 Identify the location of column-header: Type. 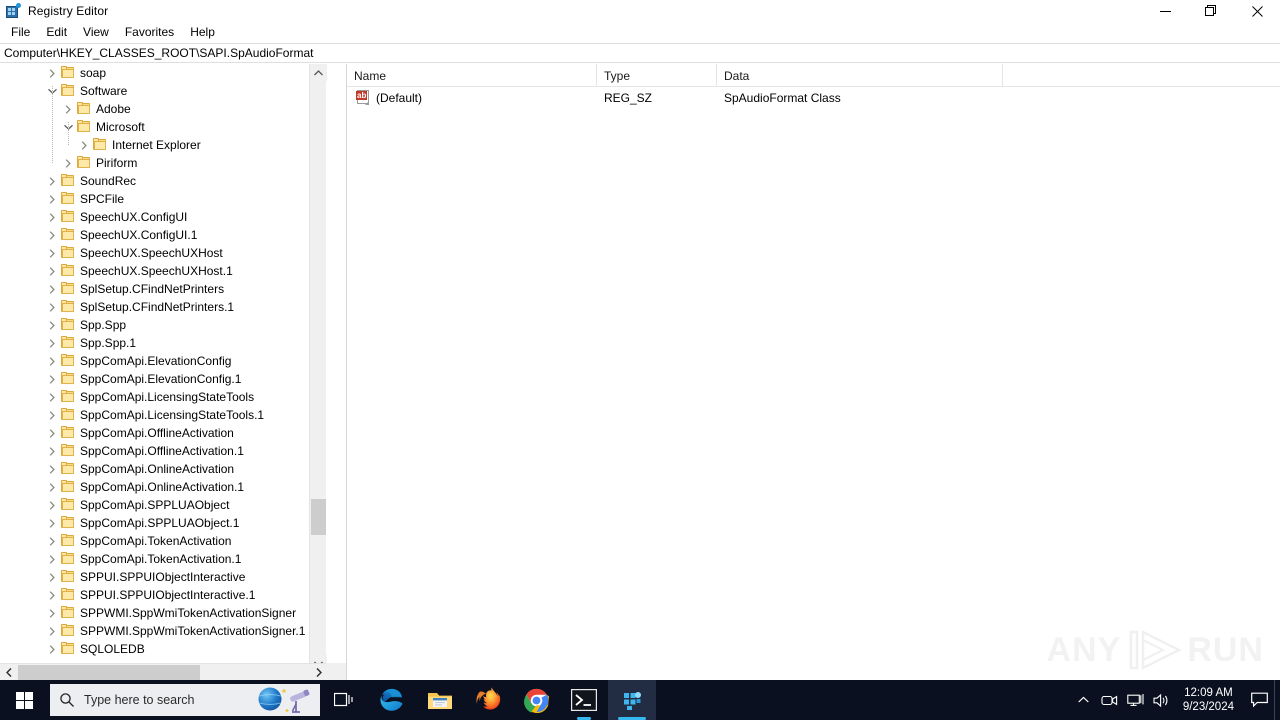
(657, 75).